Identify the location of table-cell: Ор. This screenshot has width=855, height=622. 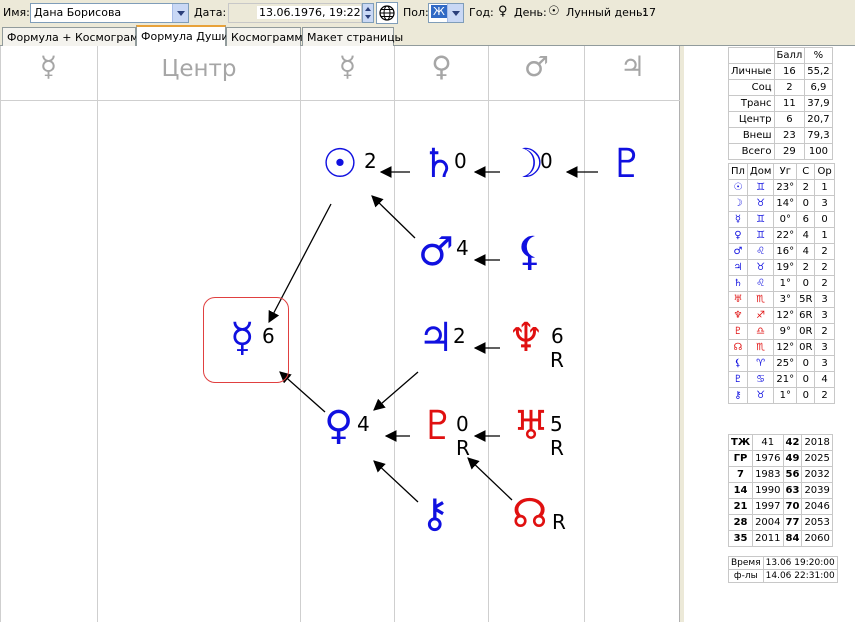
(824, 171).